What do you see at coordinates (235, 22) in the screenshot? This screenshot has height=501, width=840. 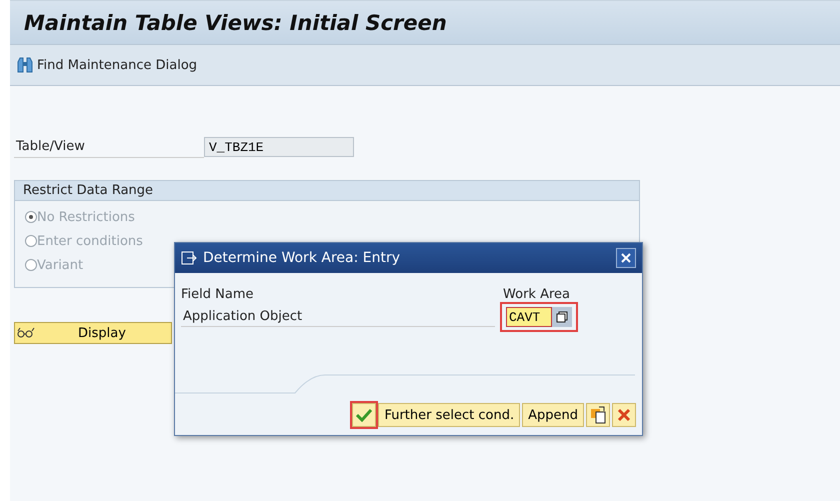 I see `window-title: Maintain Table Views: Initial Screen` at bounding box center [235, 22].